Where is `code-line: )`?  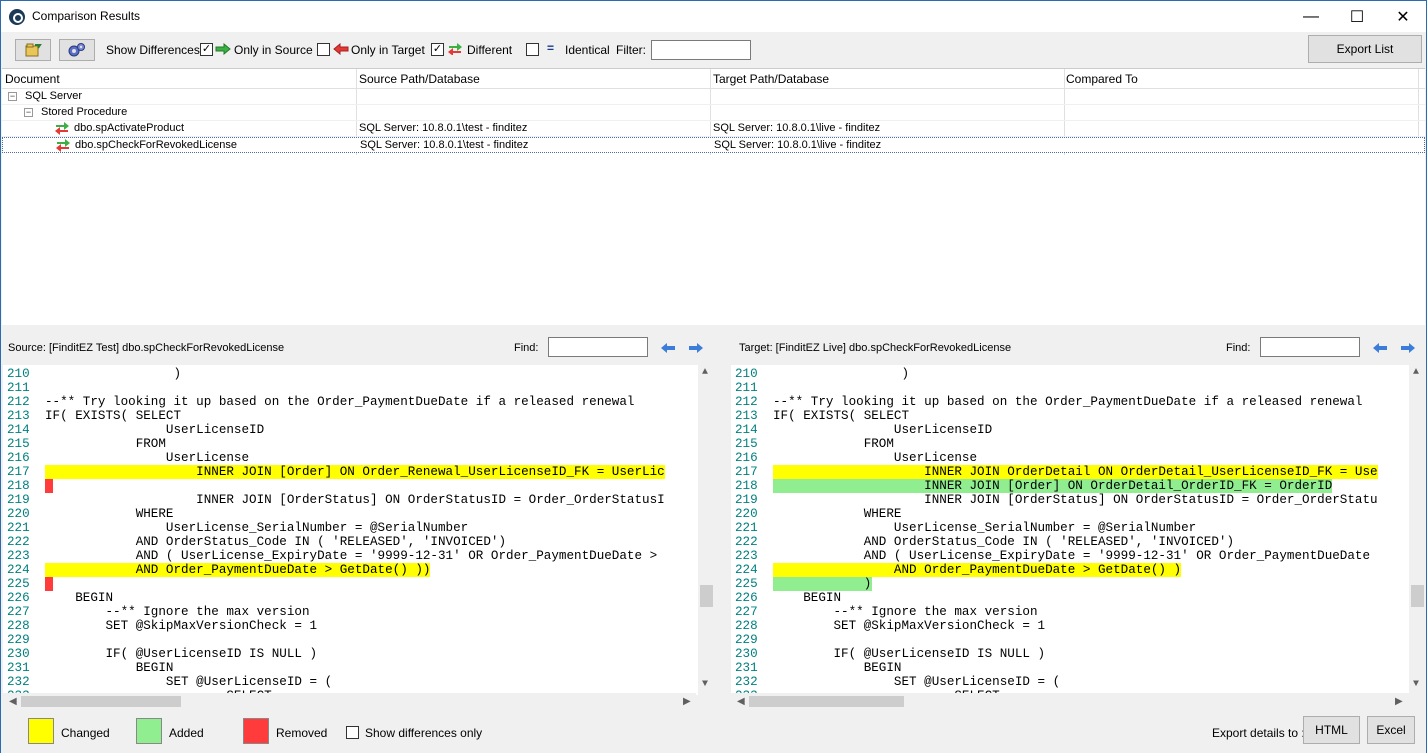
code-line: ) is located at coordinates (841, 374).